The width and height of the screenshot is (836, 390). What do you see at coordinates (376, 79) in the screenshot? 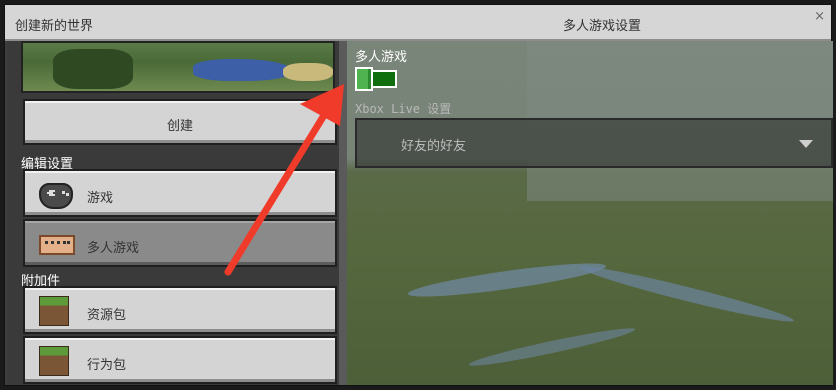
I see `multiplayer-toggle` at bounding box center [376, 79].